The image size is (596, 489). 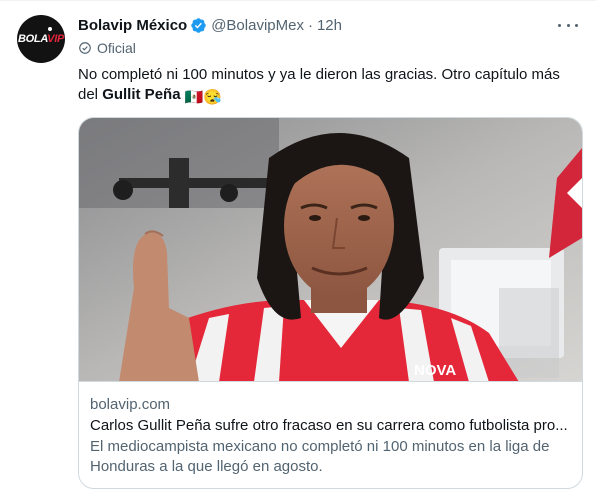 What do you see at coordinates (568, 25) in the screenshot?
I see `more-options-icon` at bounding box center [568, 25].